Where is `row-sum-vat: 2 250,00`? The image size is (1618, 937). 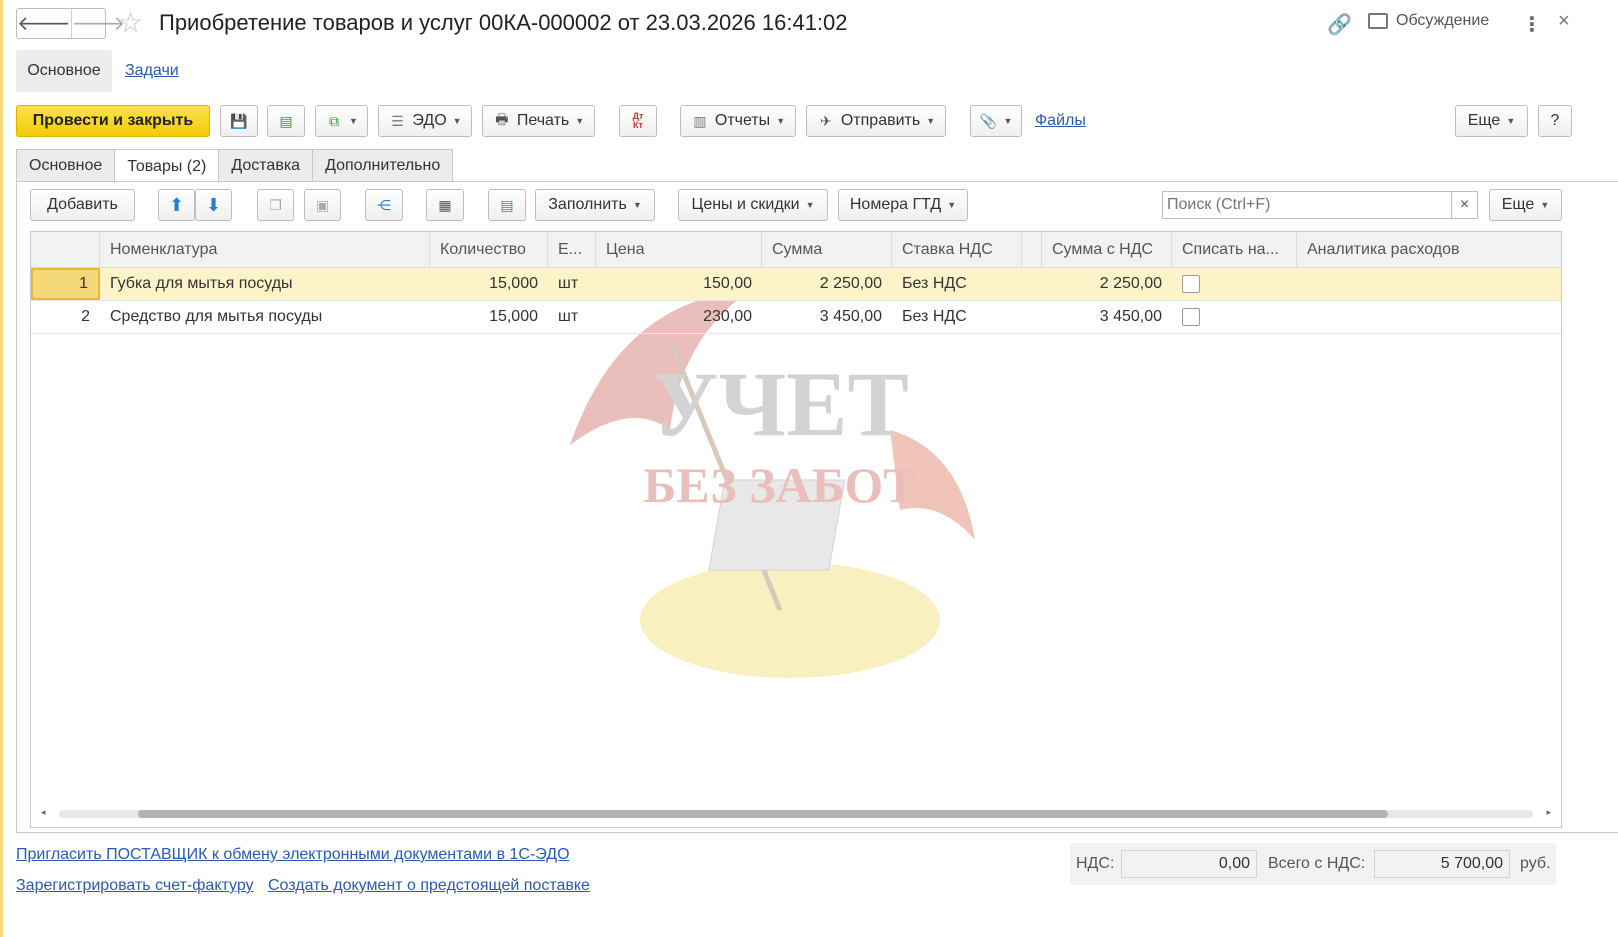
row-sum-vat: 2 250,00 is located at coordinates (1107, 284).